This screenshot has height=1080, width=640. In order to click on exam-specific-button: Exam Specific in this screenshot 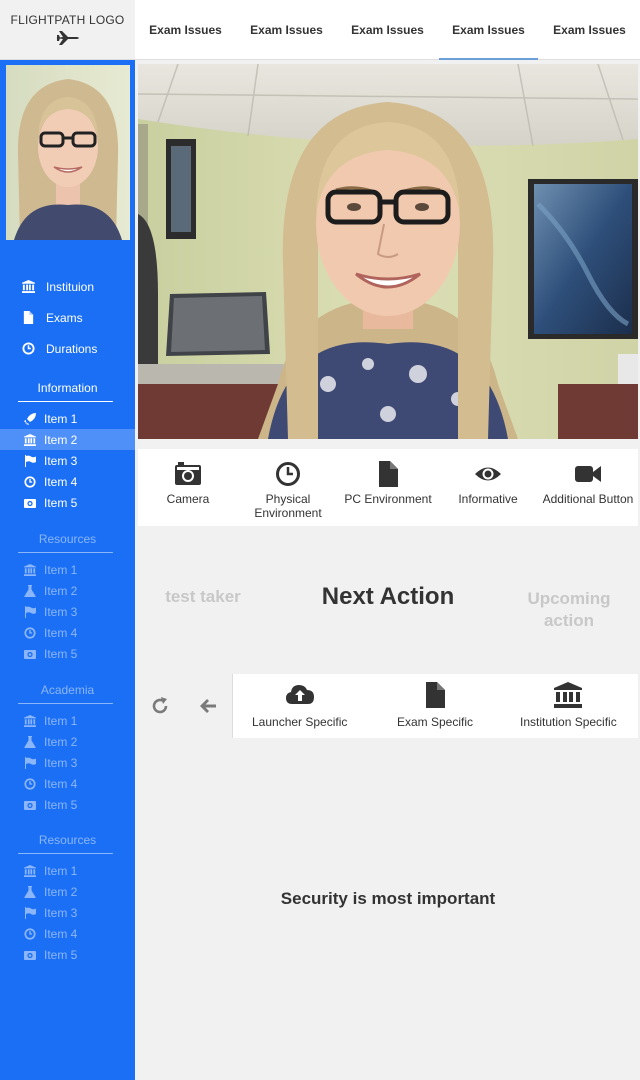, I will do `click(435, 705)`.